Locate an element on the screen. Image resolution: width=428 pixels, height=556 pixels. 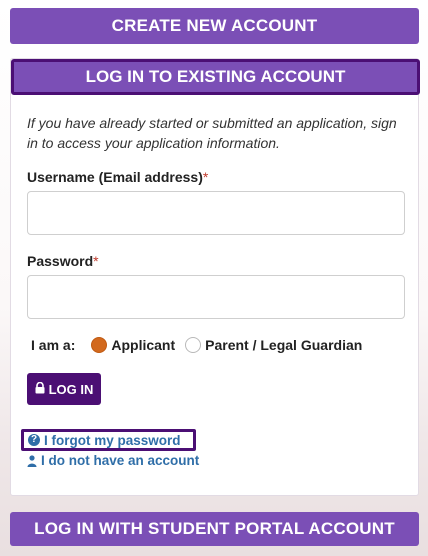
username-input is located at coordinates (216, 213).